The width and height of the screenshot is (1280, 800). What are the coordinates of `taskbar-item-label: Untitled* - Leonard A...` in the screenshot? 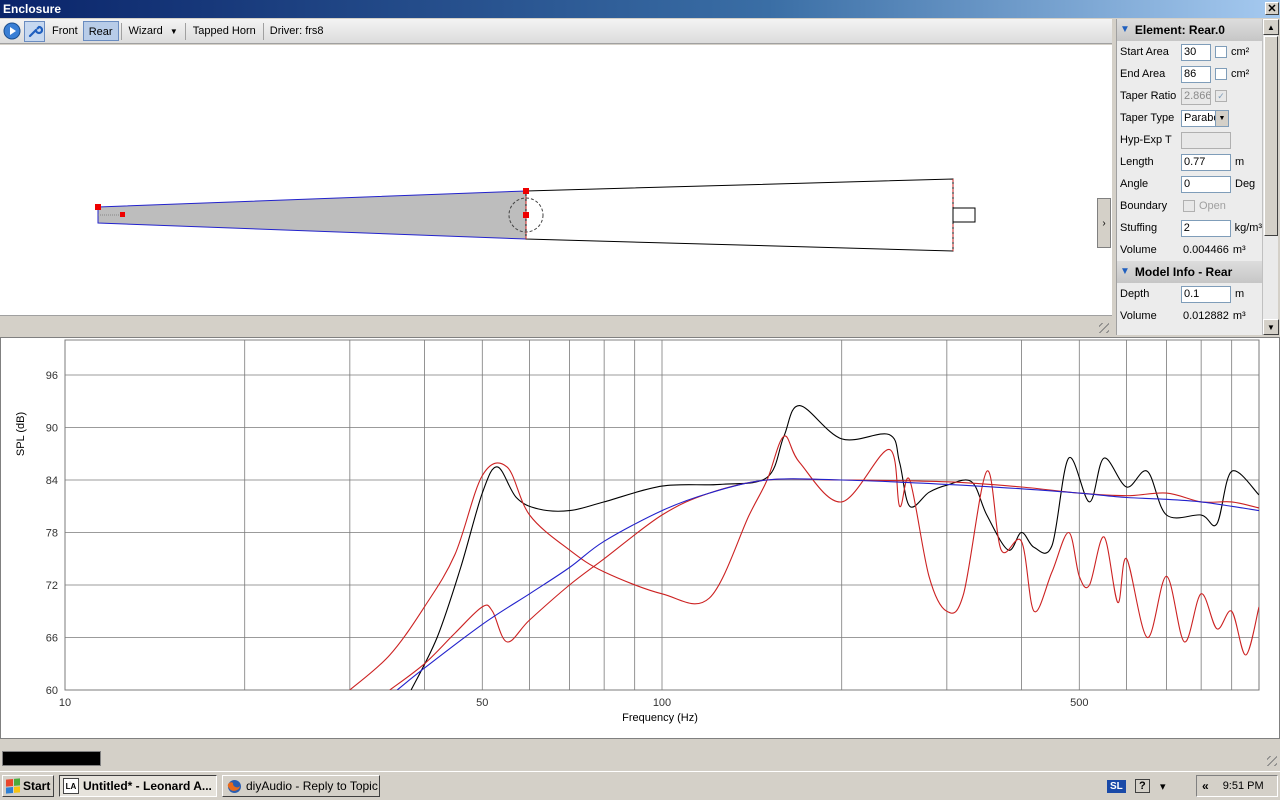 It's located at (147, 786).